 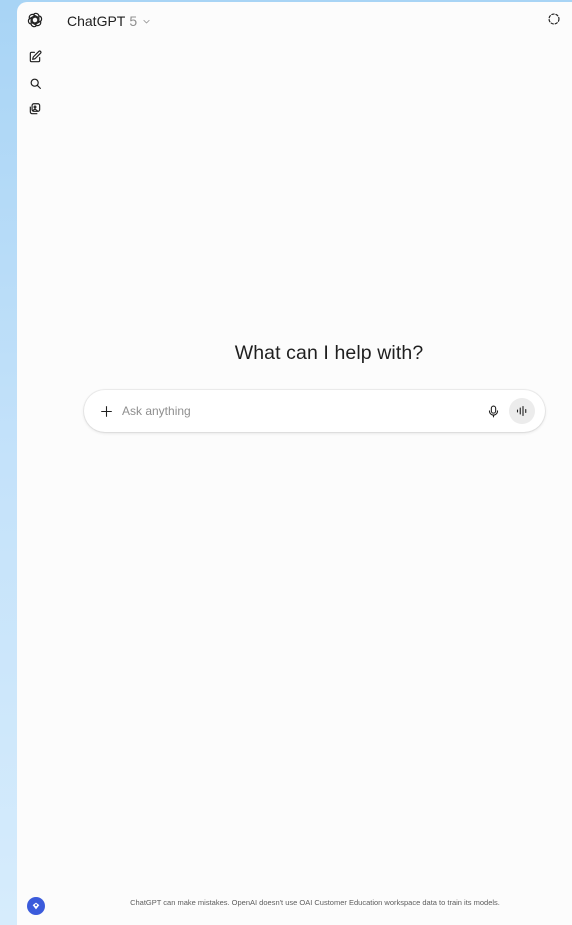 I want to click on new-chat-icon, so click(x=35, y=57).